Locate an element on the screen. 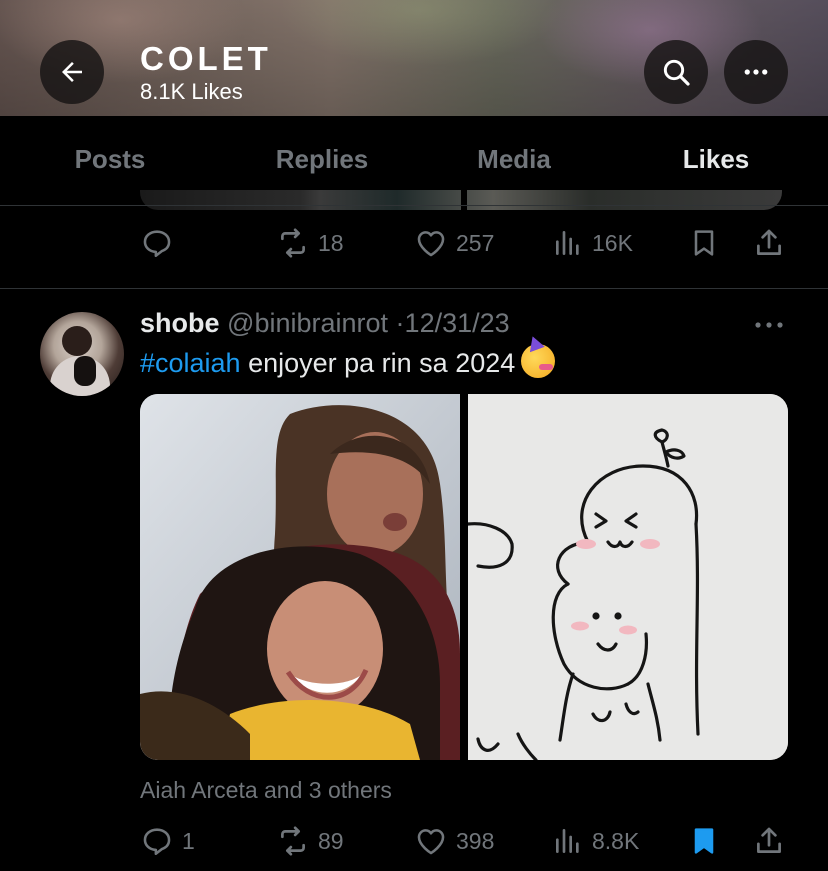  tab-replies: Replies is located at coordinates (322, 159).